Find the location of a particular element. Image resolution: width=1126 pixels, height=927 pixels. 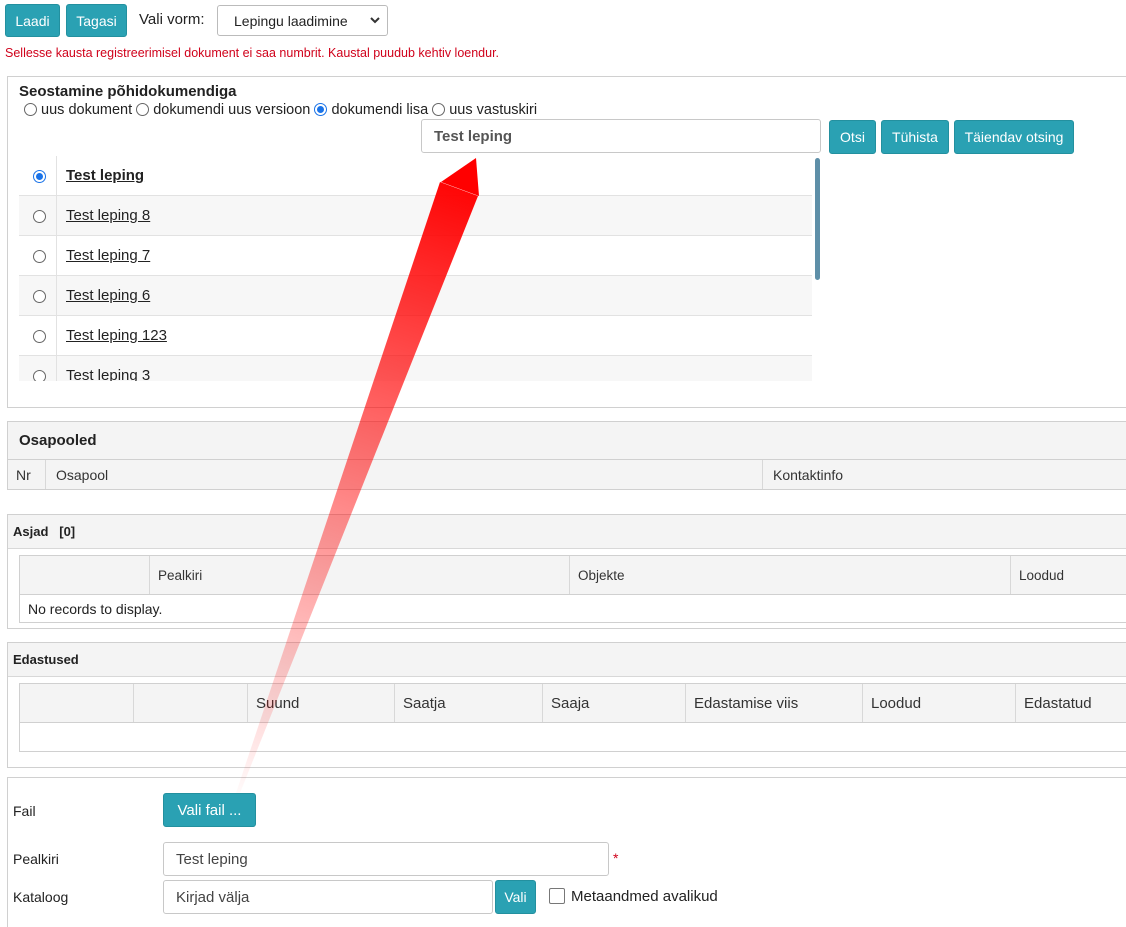

empty-table-message: No records to display. is located at coordinates (95, 609).